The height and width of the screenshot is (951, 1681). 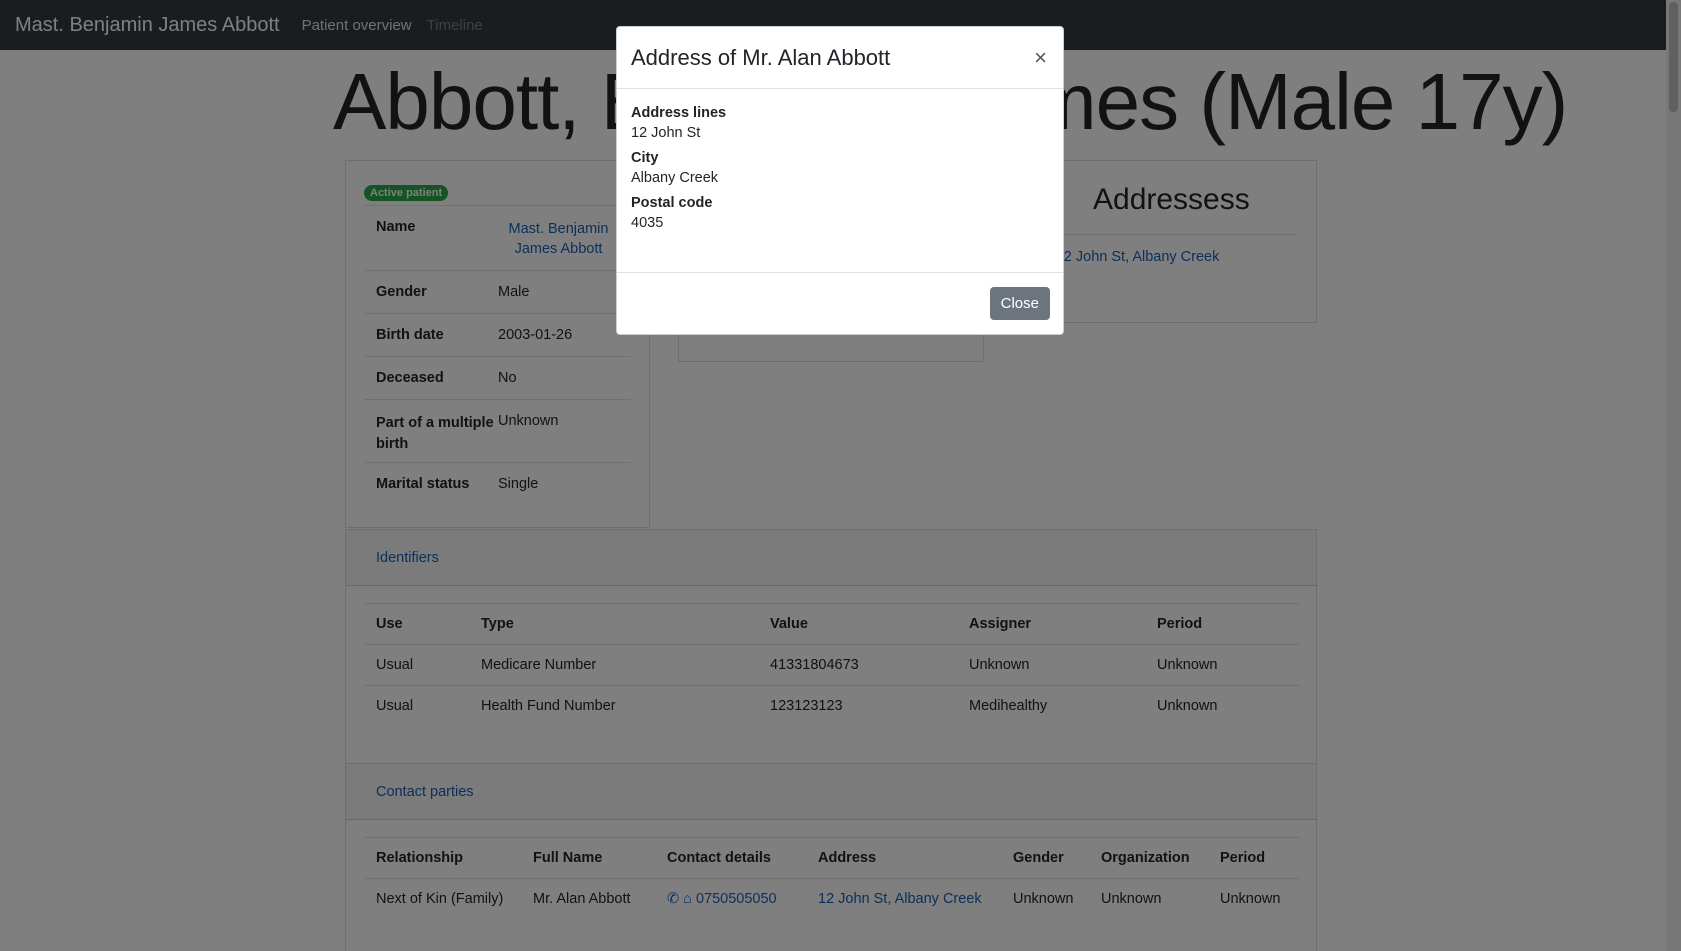 I want to click on address-lines-value: 12 John St, so click(x=666, y=133).